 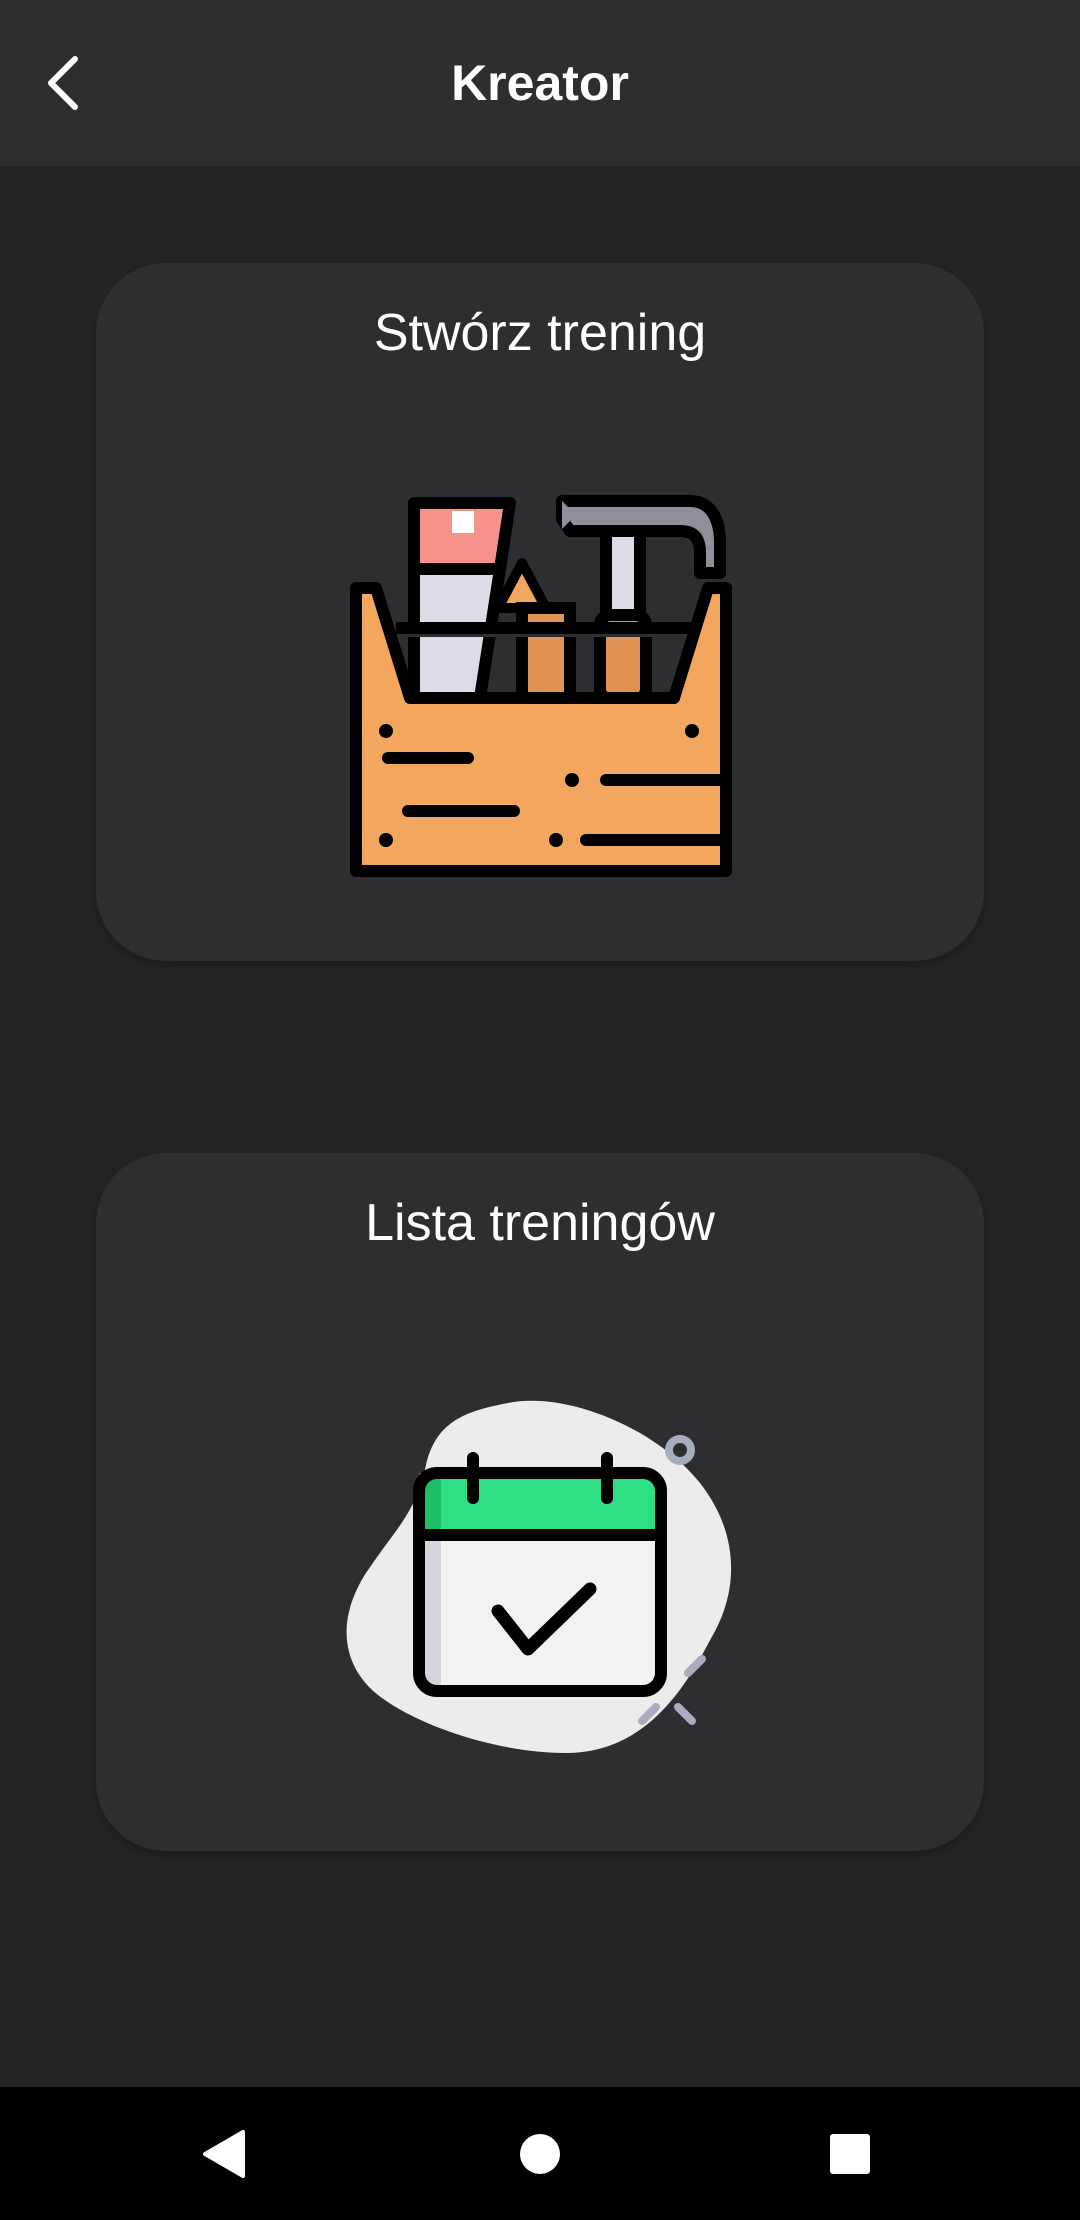 I want to click on nav-home-button, so click(x=540, y=2154).